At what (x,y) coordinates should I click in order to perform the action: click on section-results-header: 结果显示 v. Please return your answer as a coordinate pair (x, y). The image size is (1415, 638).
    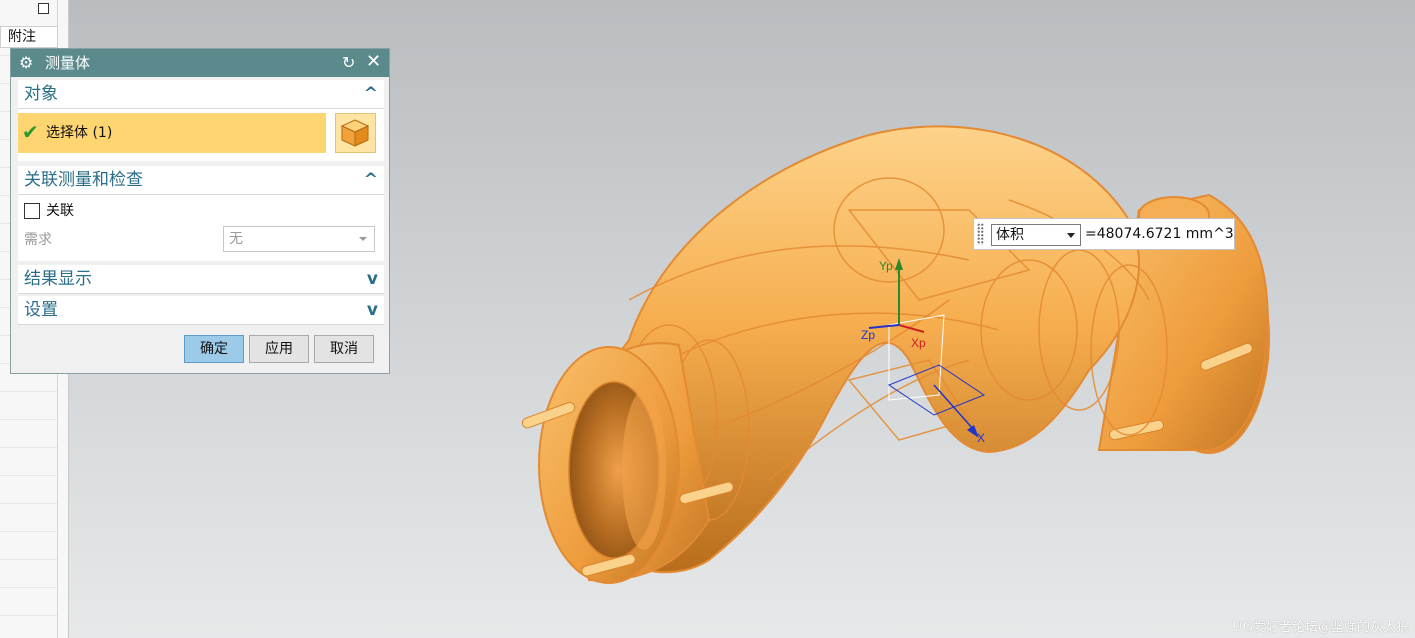
    Looking at the image, I should click on (201, 279).